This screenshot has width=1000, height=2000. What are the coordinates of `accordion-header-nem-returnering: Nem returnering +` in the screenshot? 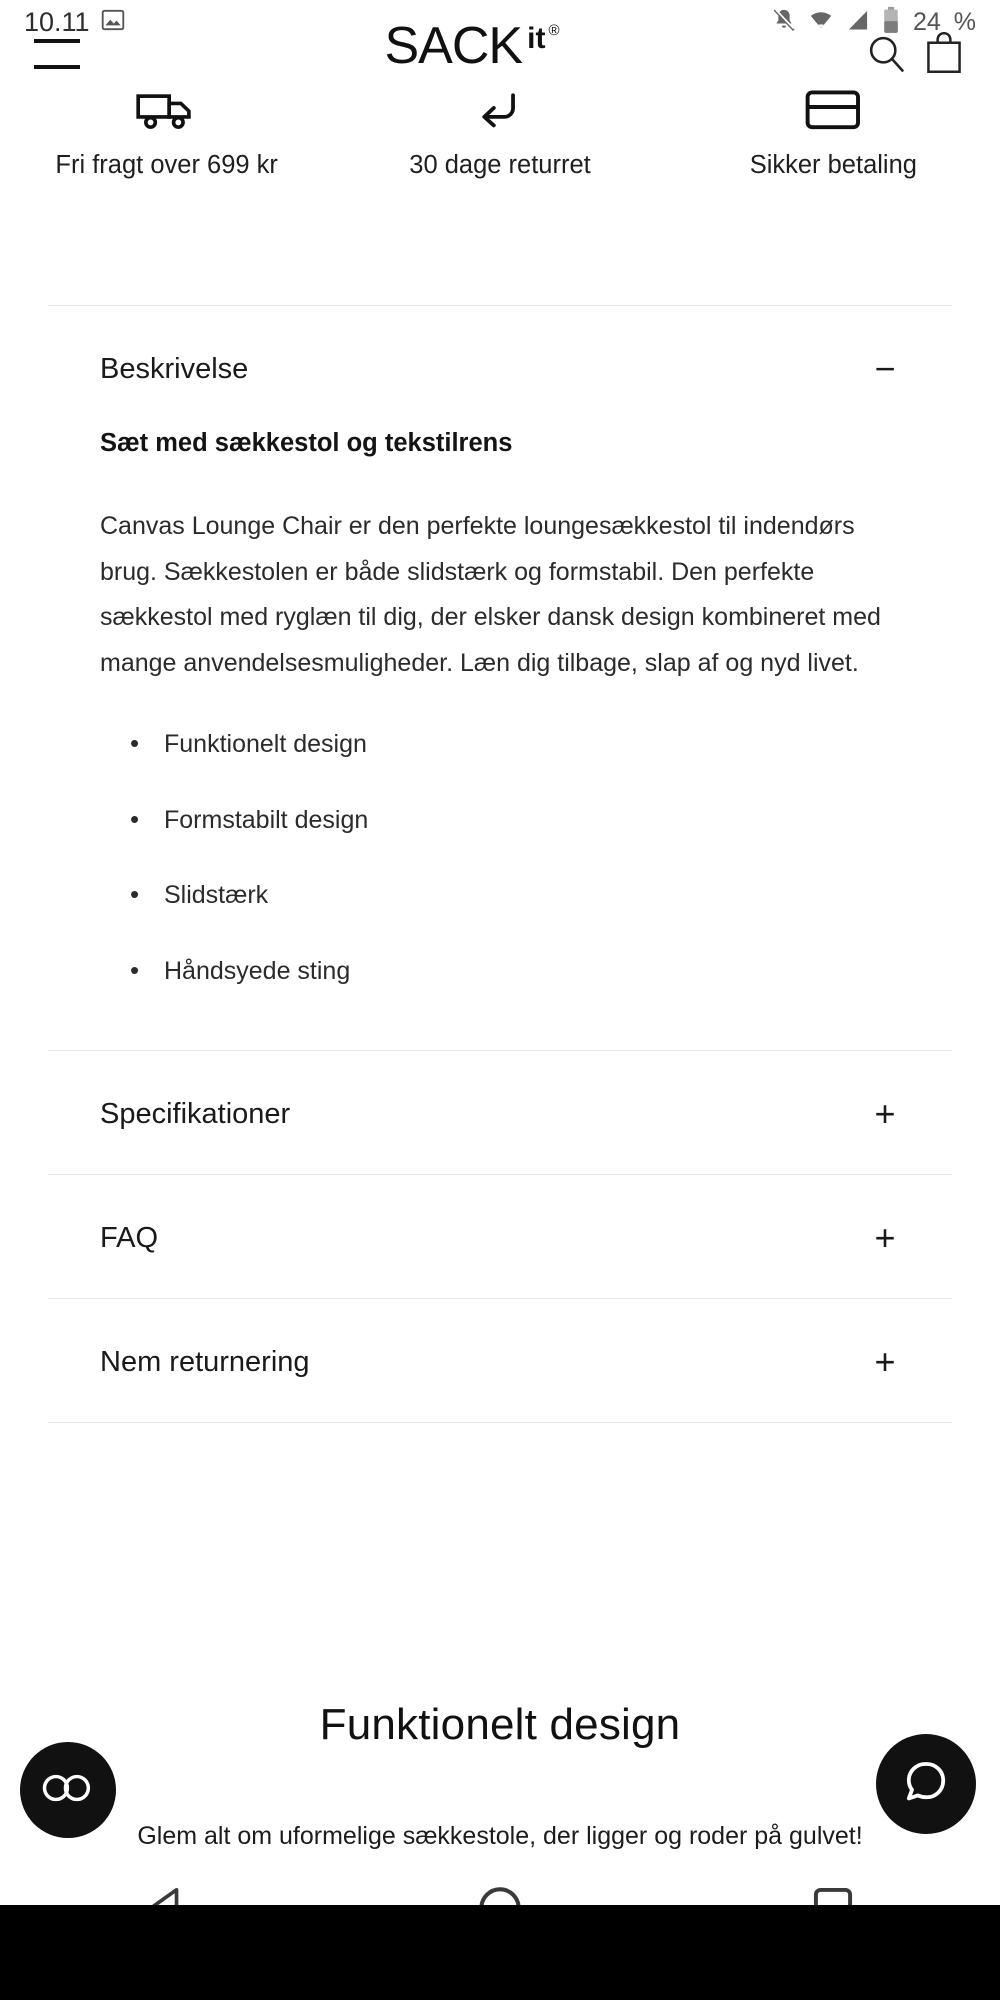 It's located at (500, 1360).